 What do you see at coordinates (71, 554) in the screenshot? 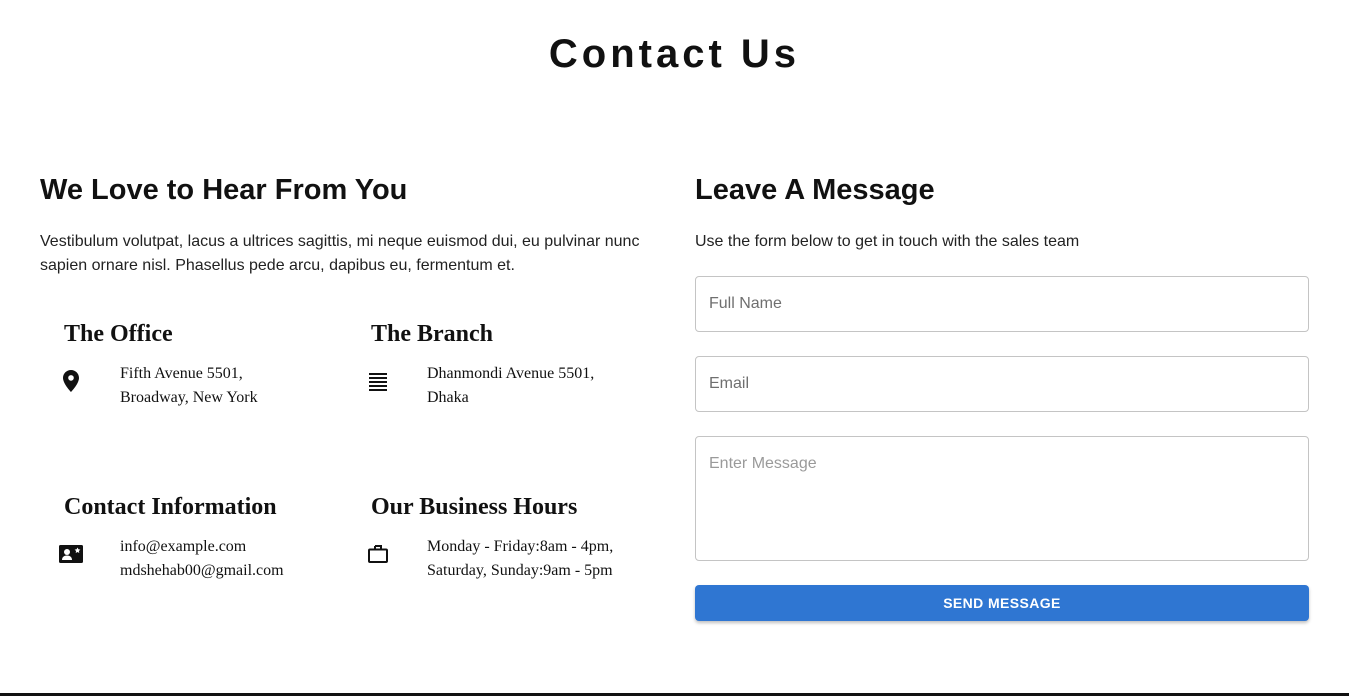
I see `contact-card-icon` at bounding box center [71, 554].